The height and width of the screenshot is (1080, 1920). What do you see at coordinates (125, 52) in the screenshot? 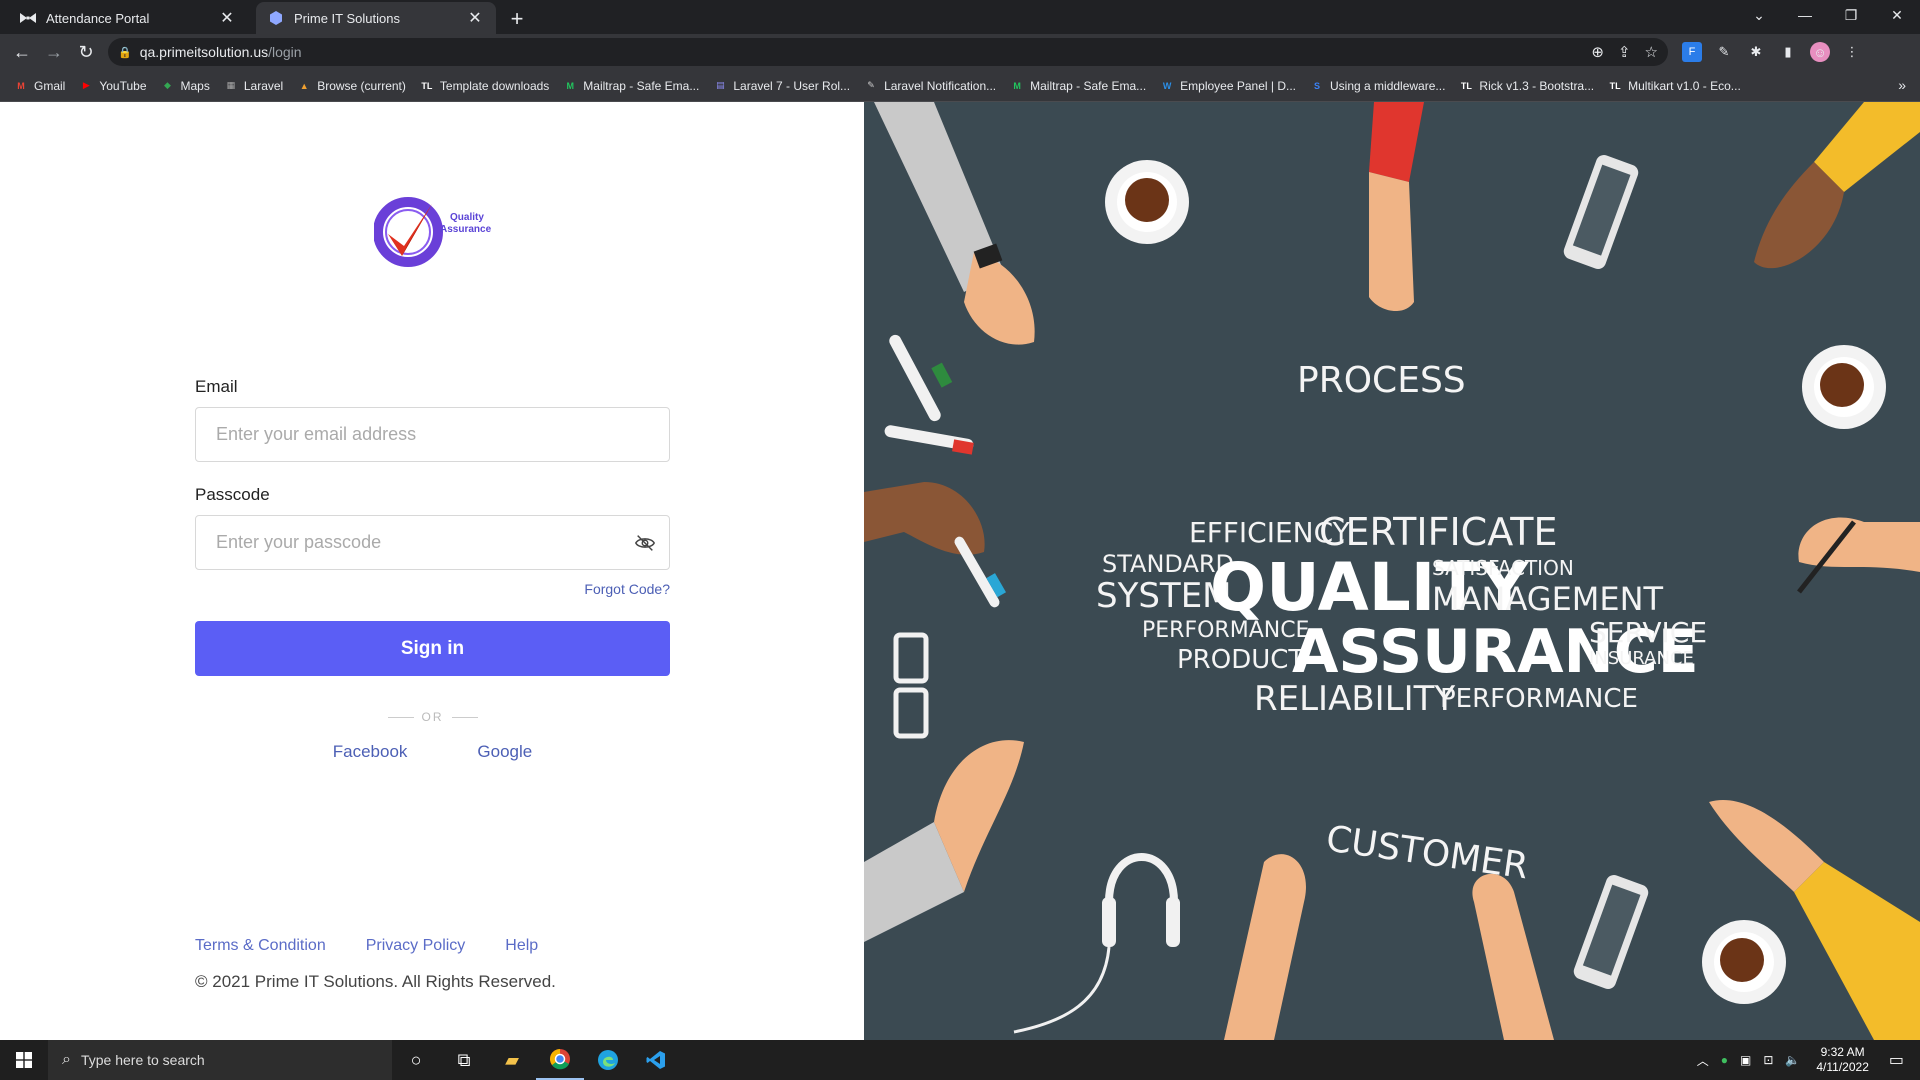
I see `lock-icon: 🔒` at bounding box center [125, 52].